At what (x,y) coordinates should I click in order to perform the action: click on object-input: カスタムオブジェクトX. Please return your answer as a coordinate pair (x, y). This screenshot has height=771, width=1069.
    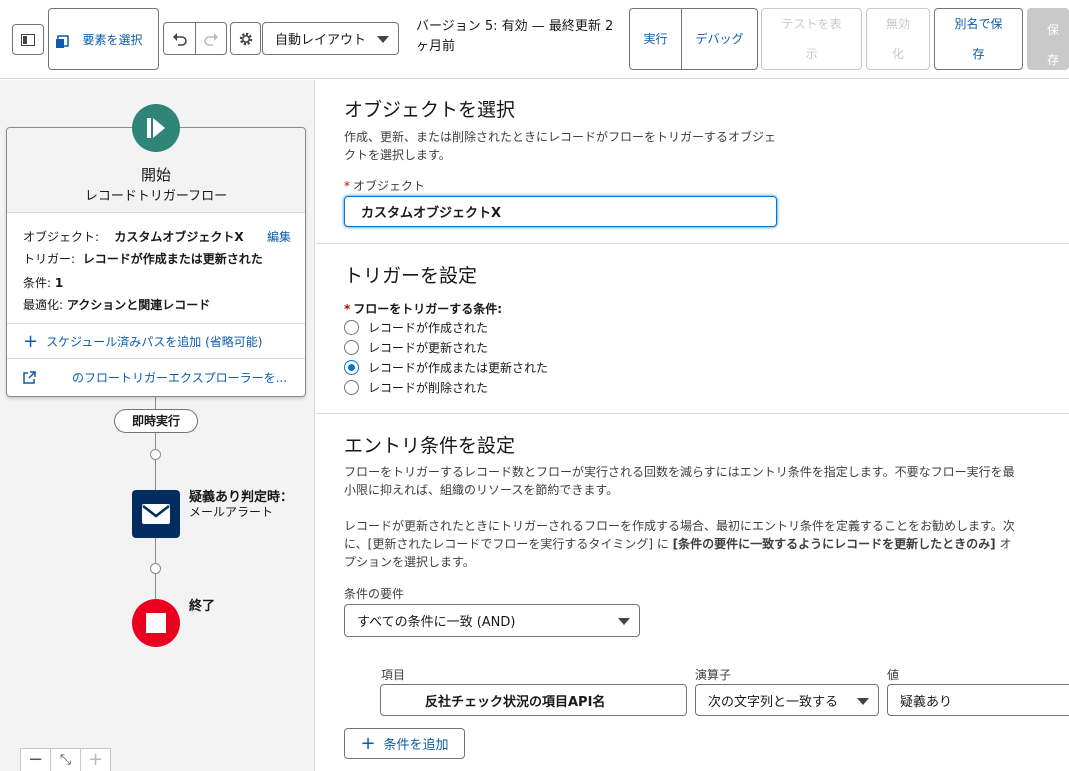
    Looking at the image, I should click on (560, 211).